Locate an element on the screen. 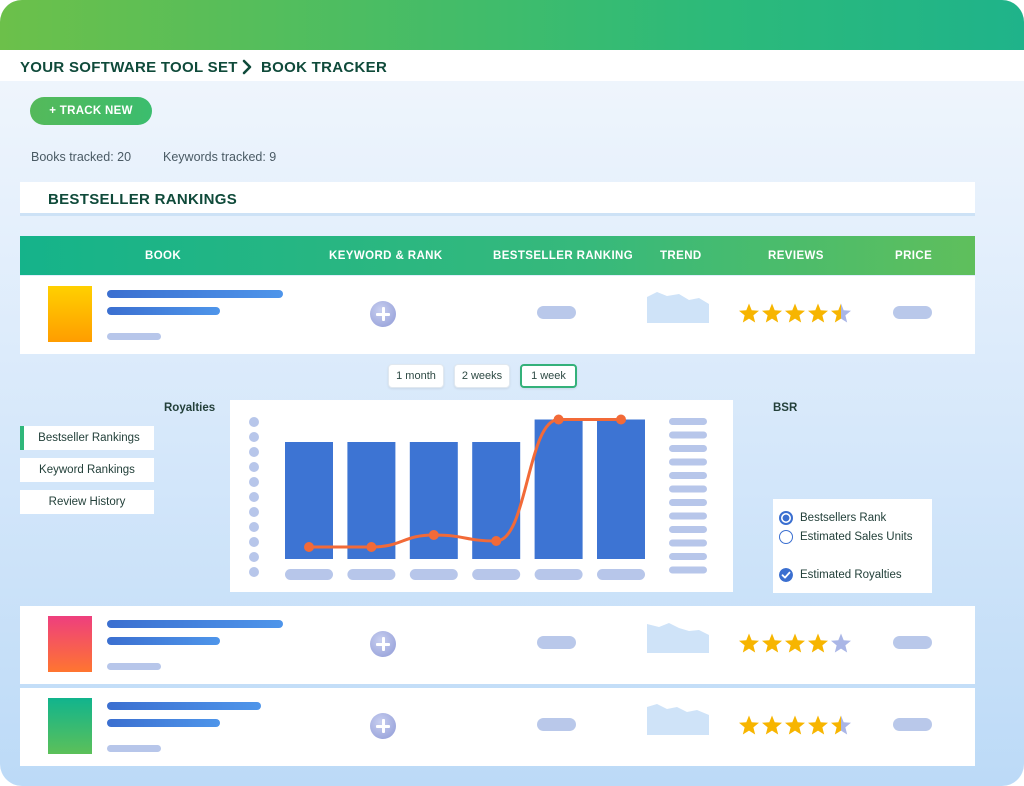 This screenshot has height=786, width=1024. top-bar is located at coordinates (512, 25).